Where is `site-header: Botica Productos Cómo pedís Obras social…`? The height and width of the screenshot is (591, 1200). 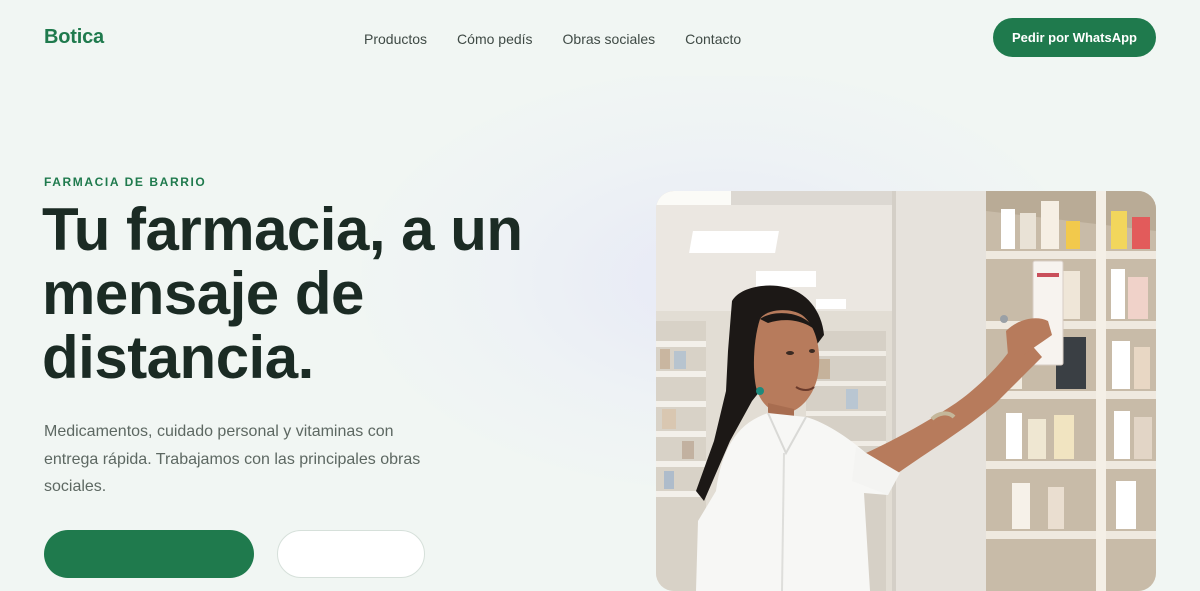 site-header: Botica Productos Cómo pedís Obras social… is located at coordinates (600, 38).